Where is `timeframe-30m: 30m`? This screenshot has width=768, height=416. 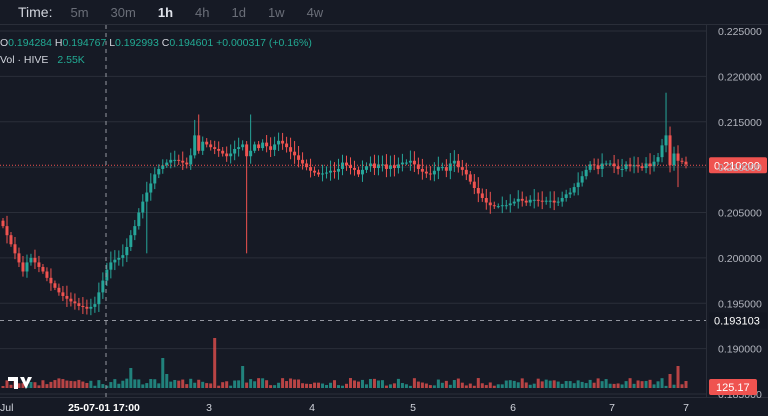 timeframe-30m: 30m is located at coordinates (123, 12).